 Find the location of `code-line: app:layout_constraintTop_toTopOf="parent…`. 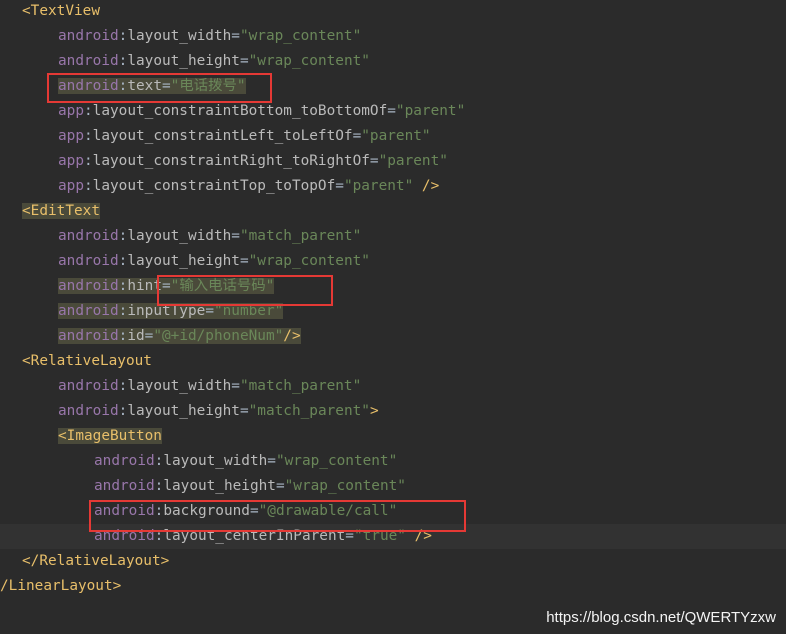

code-line: app:layout_constraintTop_toTopOf="parent… is located at coordinates (393, 186).